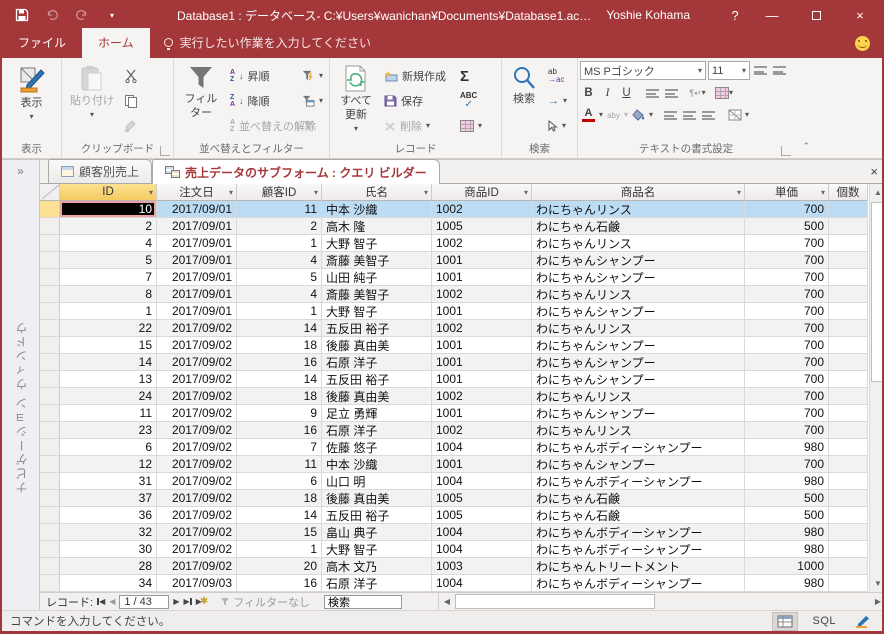 The height and width of the screenshot is (634, 884). Describe the element at coordinates (101, 601) in the screenshot. I see `first-record-button: ◀` at that location.